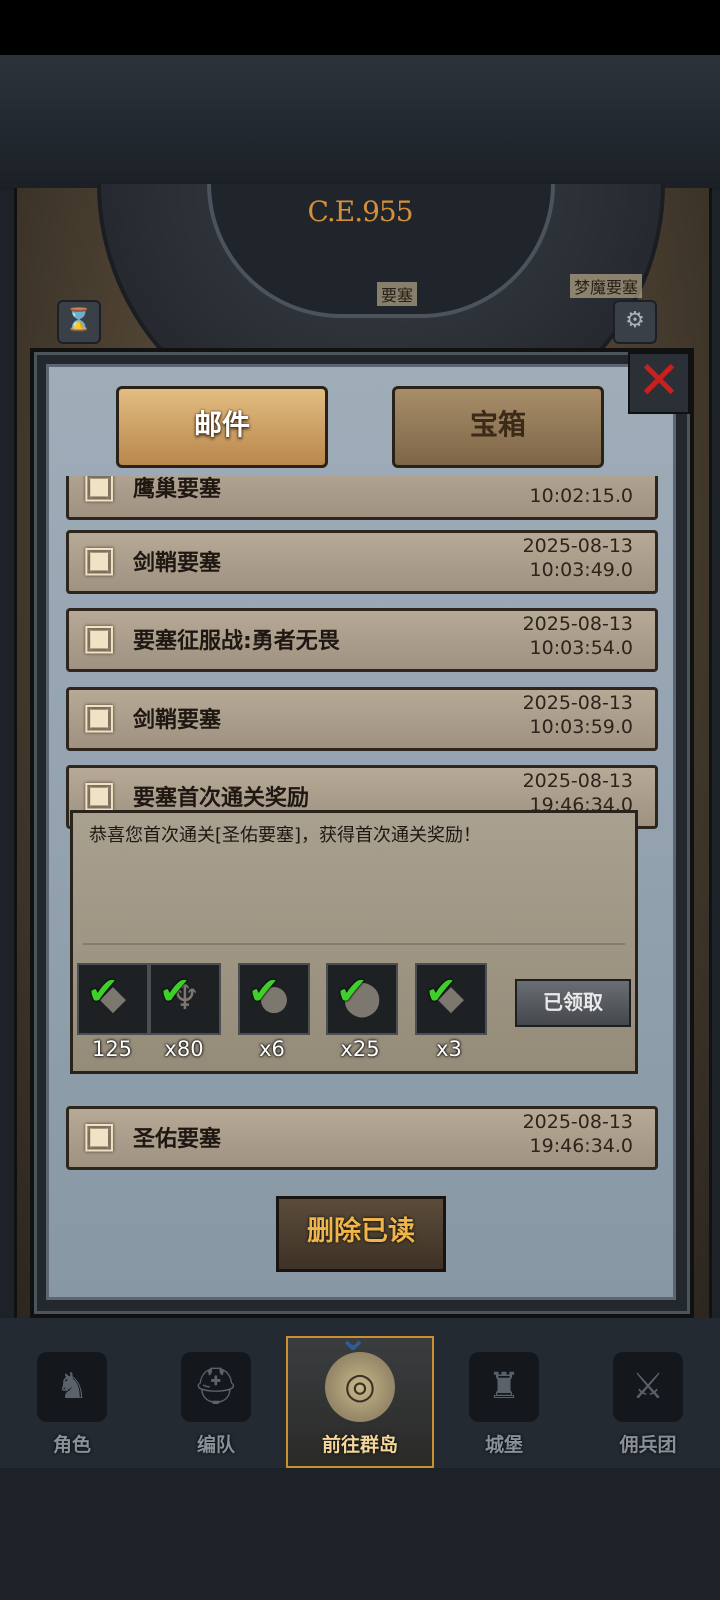 Image resolution: width=720 pixels, height=1600 pixels. I want to click on ore-icon: ◆ ✔, so click(113, 999).